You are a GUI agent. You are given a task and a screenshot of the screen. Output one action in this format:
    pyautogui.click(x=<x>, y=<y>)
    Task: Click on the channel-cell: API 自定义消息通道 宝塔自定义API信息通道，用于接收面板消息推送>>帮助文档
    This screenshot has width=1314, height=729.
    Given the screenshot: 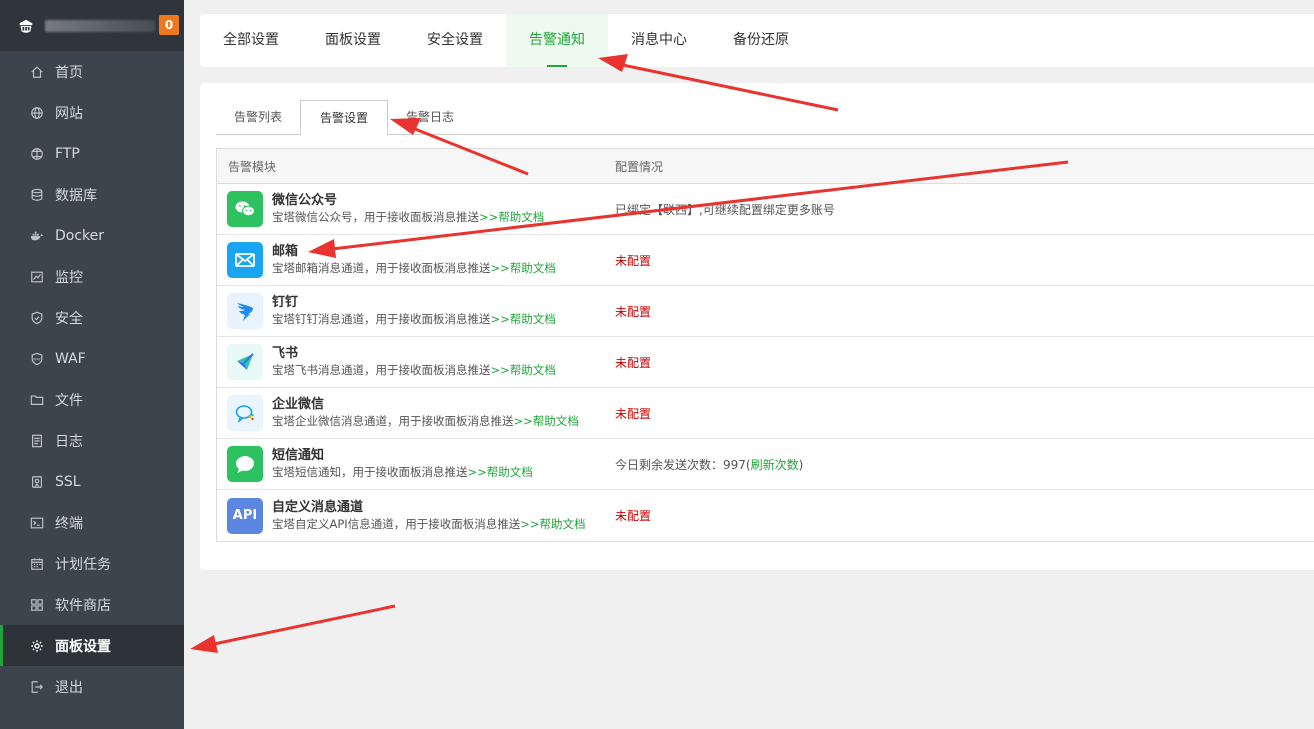 What is the action you would take?
    pyautogui.click(x=416, y=515)
    